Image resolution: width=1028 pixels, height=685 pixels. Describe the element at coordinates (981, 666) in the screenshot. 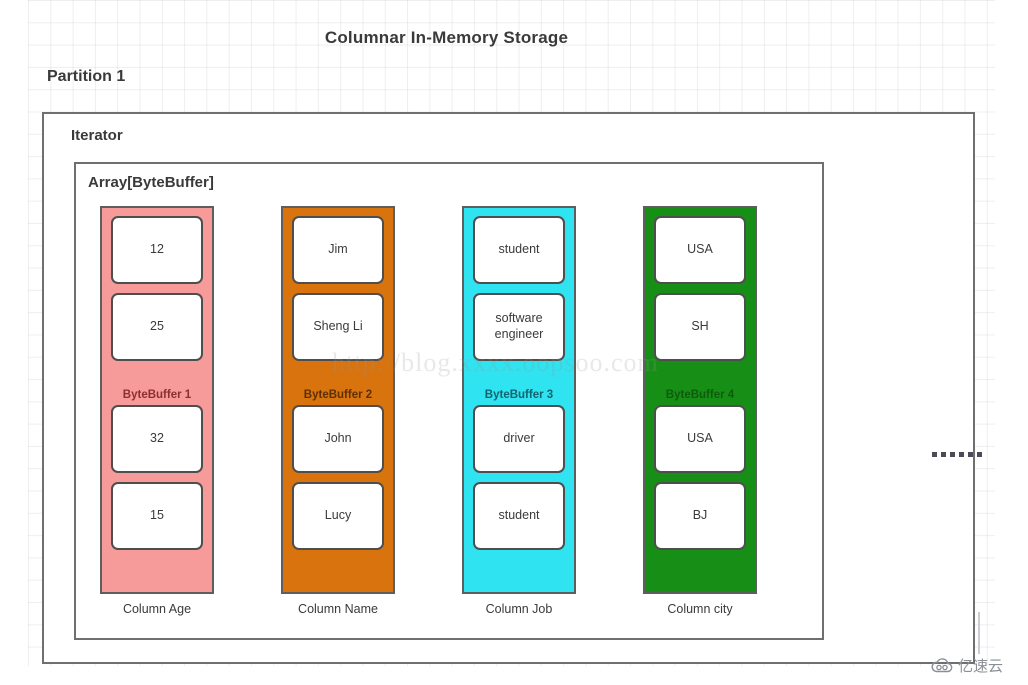

I see `logo-text: 亿速云` at that location.